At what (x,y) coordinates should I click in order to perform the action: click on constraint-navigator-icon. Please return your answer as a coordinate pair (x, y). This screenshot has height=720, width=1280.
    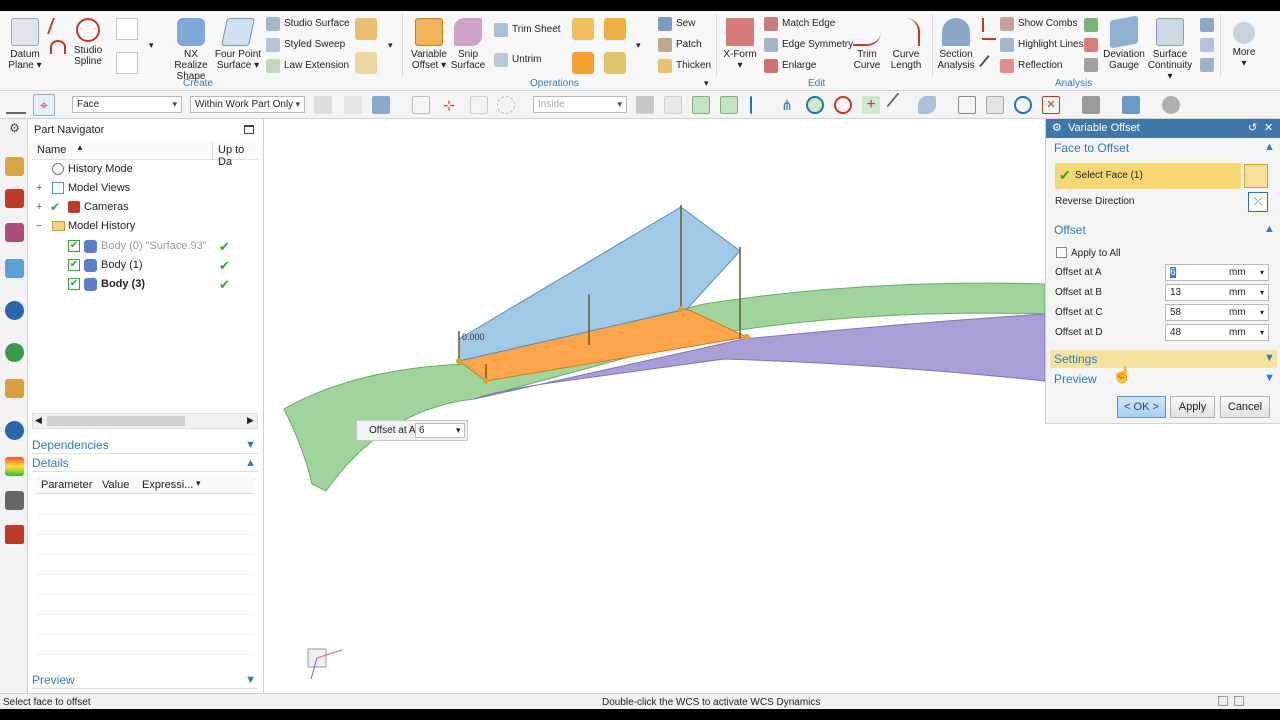
    Looking at the image, I should click on (14, 198).